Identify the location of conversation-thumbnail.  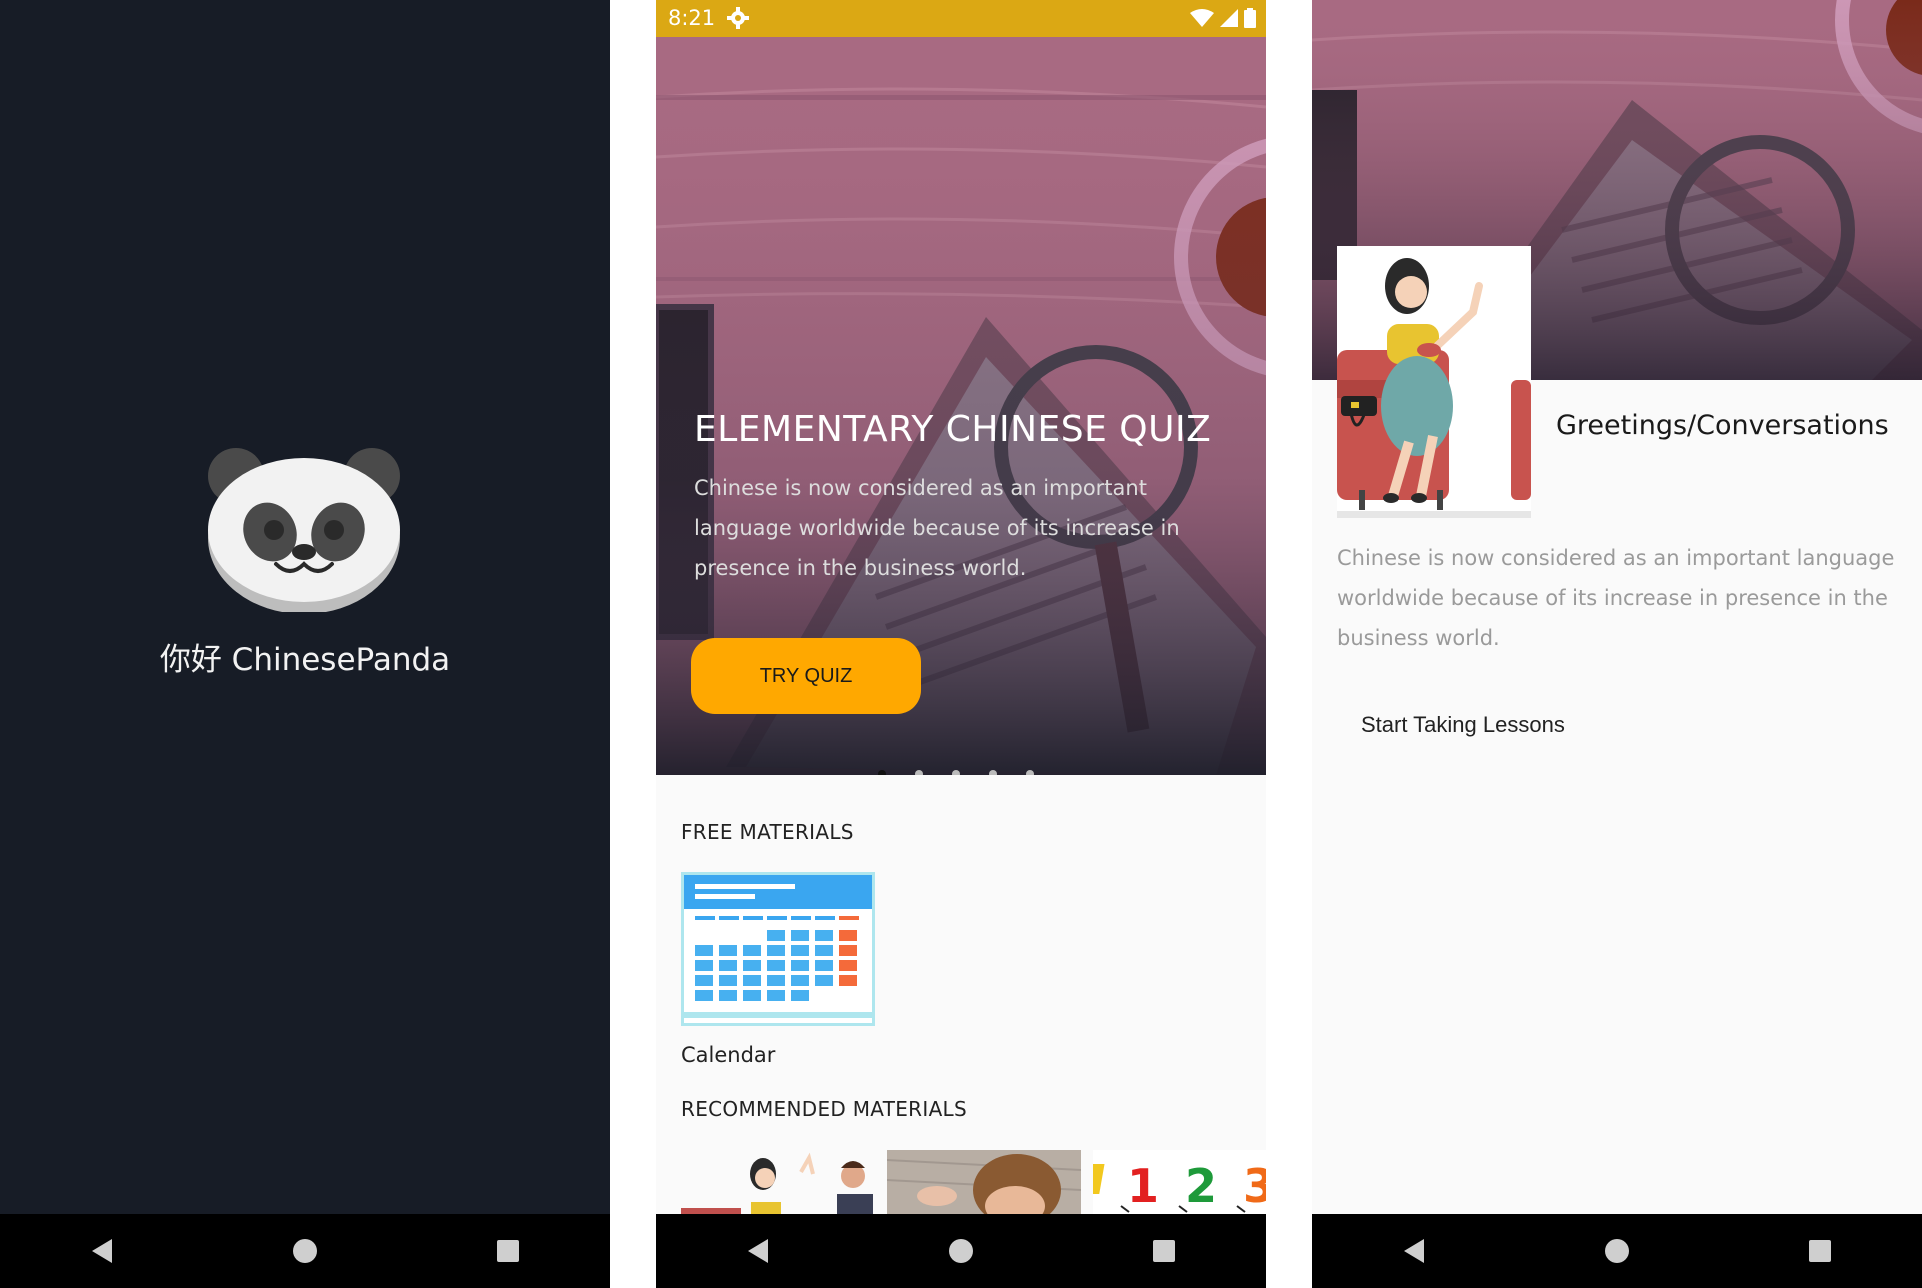
(778, 1182).